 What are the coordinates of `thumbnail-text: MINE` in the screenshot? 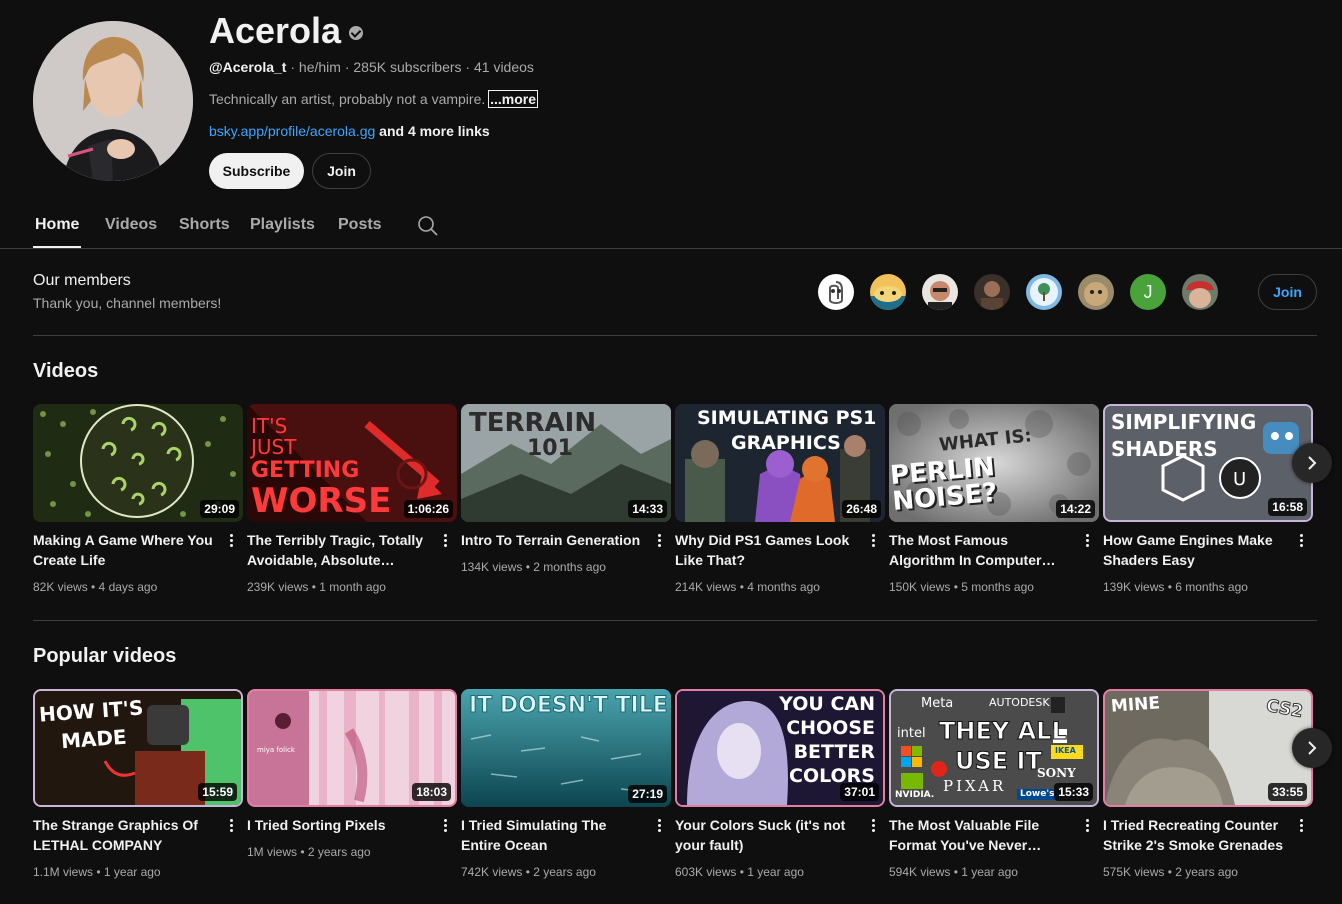 It's located at (1135, 705).